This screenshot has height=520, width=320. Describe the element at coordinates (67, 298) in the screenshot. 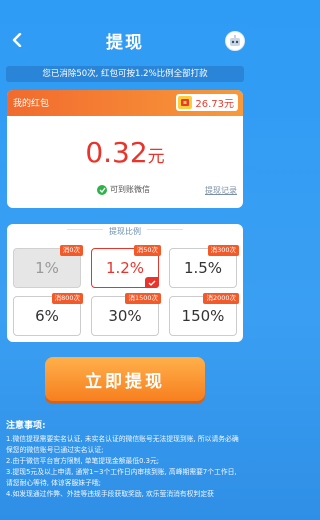

I see `option-tag: 消800次` at that location.